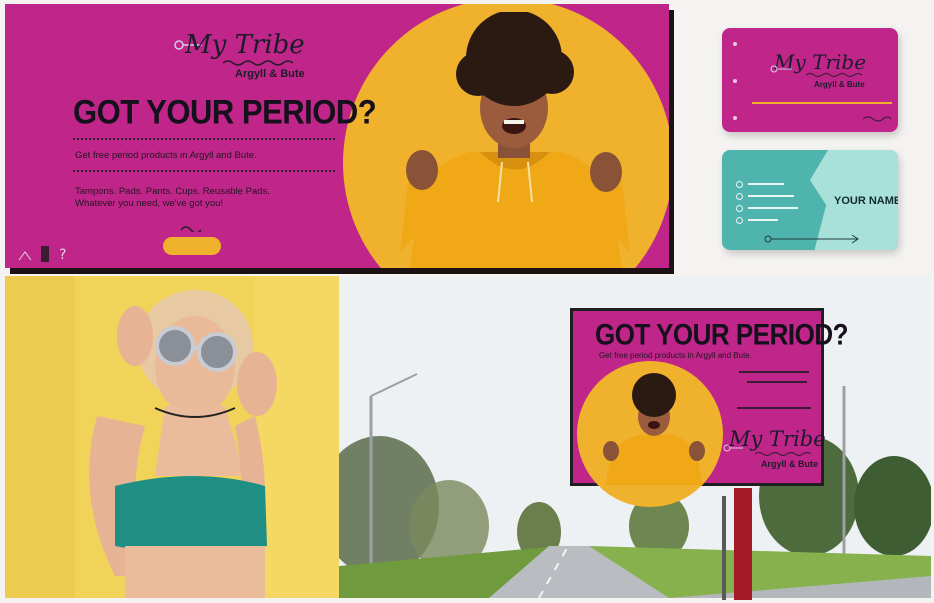  What do you see at coordinates (245, 45) in the screenshot?
I see `logo-title: My Tribe` at bounding box center [245, 45].